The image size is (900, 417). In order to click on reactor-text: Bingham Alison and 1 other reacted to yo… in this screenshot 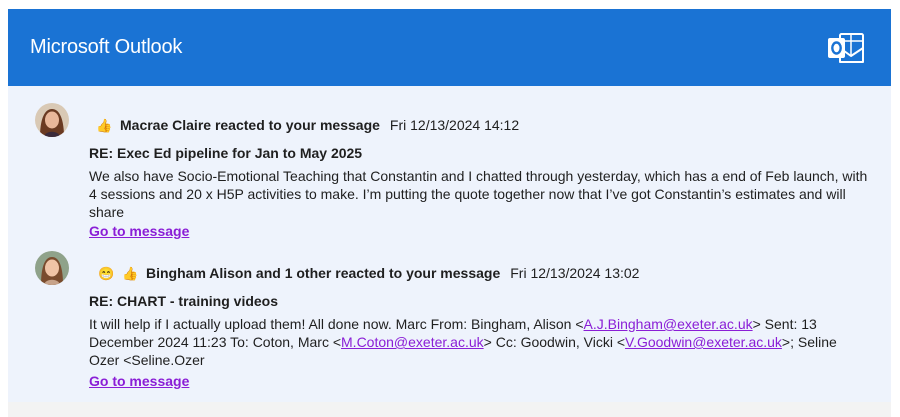, I will do `click(323, 273)`.